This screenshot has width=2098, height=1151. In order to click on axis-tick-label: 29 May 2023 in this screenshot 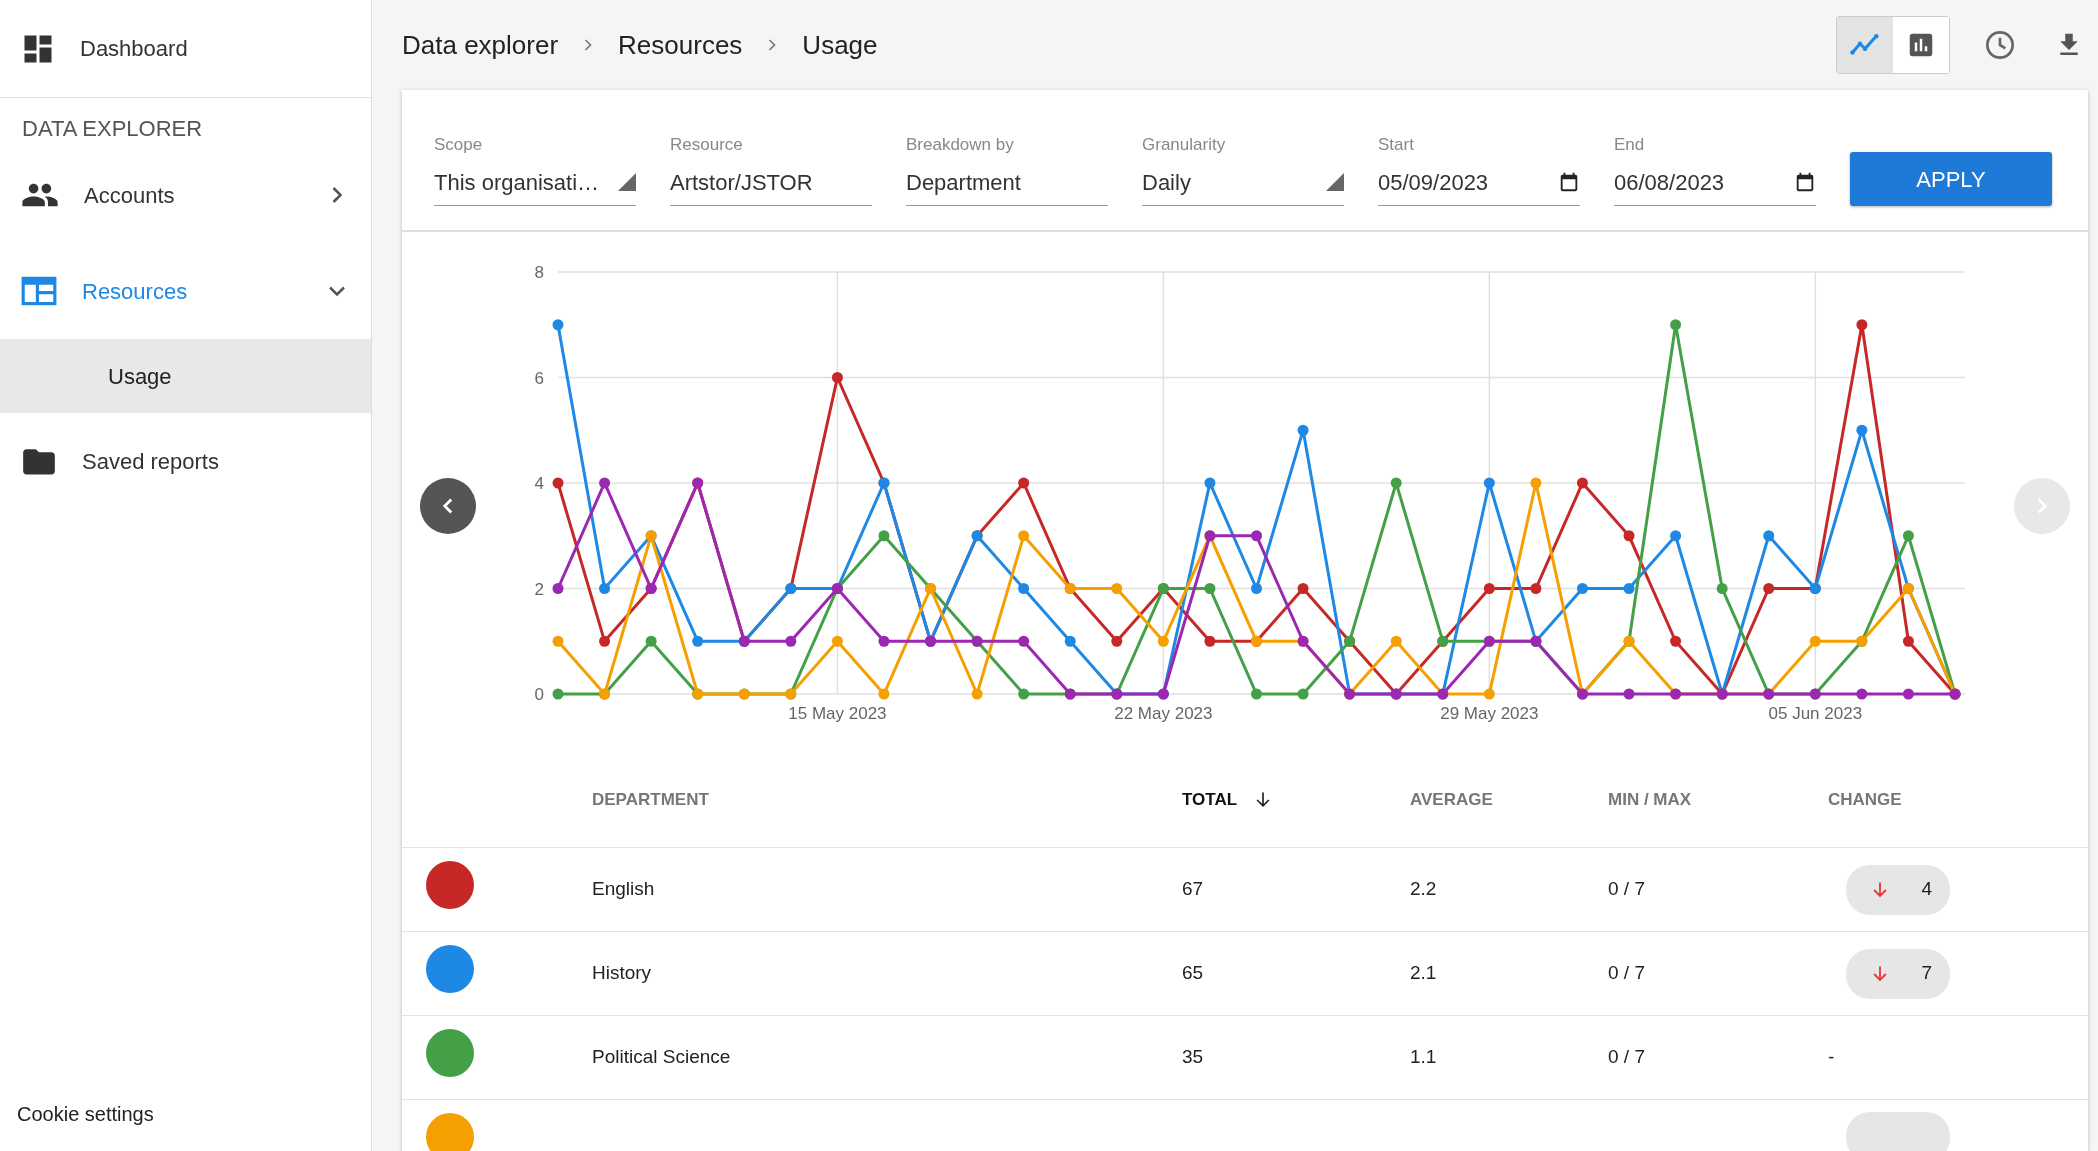, I will do `click(1489, 713)`.